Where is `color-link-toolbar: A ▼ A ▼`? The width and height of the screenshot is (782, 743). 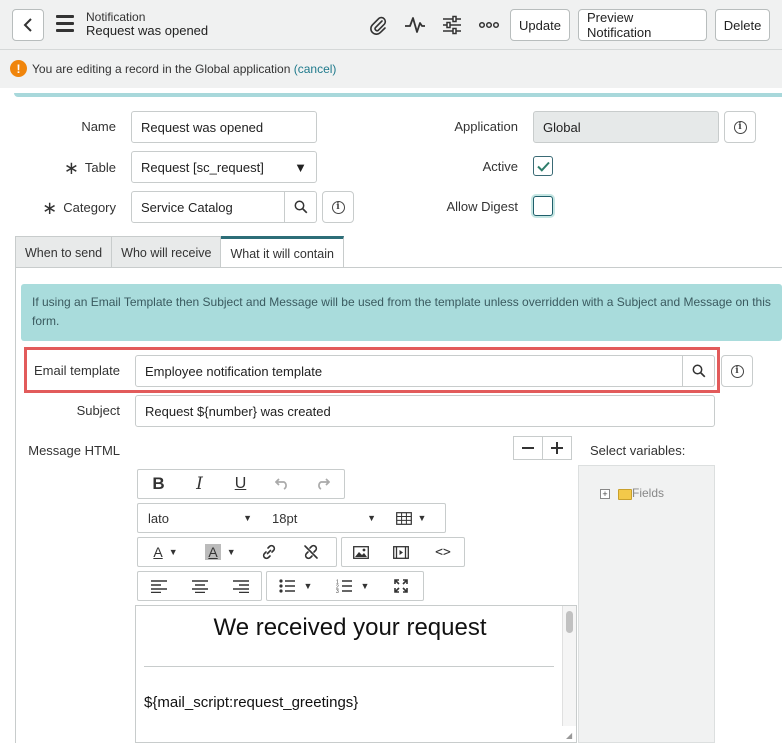 color-link-toolbar: A ▼ A ▼ is located at coordinates (237, 552).